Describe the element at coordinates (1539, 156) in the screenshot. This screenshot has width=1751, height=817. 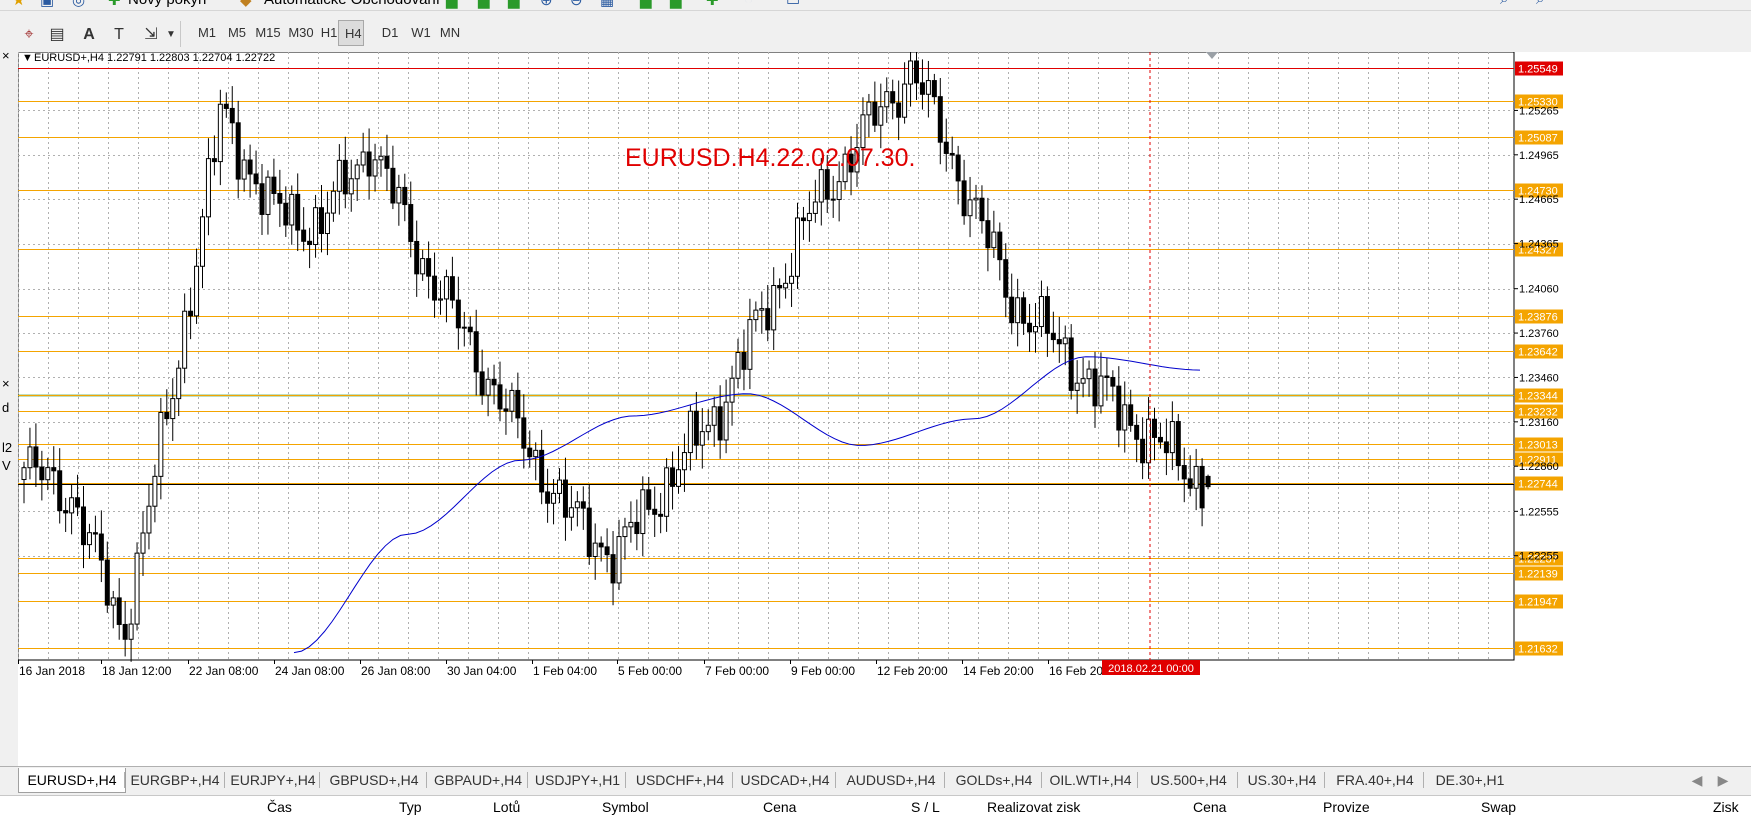
I see `price-tick-label: 1.24965` at that location.